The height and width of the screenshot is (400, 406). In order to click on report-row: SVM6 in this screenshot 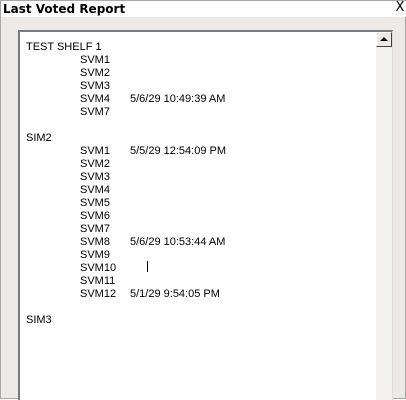, I will do `click(200, 216)`.